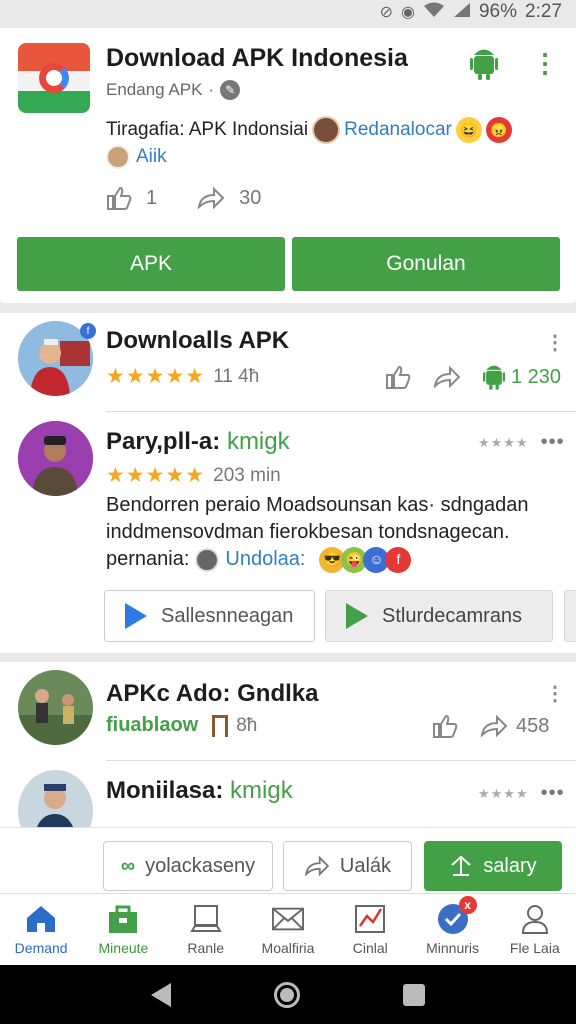  I want to click on mention-link: Undolaa:, so click(265, 559).